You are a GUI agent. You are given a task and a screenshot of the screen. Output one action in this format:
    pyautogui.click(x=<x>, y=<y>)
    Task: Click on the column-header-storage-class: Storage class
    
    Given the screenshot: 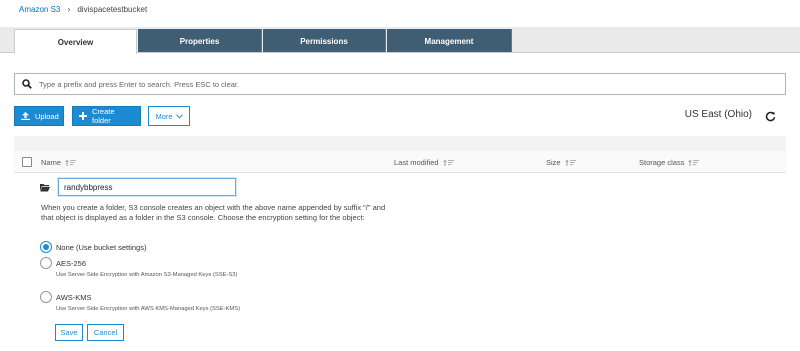 What is the action you would take?
    pyautogui.click(x=669, y=162)
    